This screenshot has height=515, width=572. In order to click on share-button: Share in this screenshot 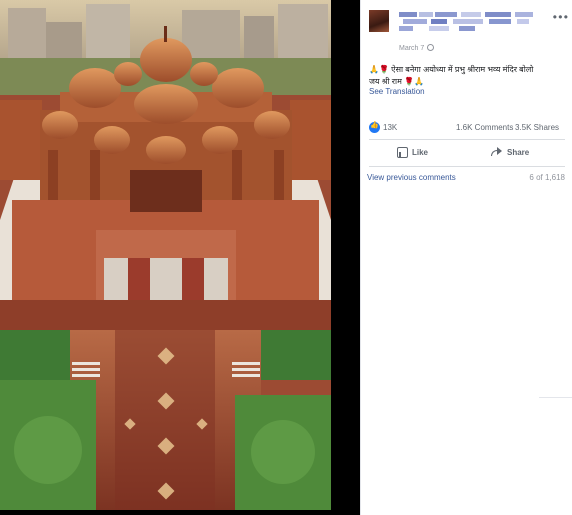, I will do `click(510, 152)`.